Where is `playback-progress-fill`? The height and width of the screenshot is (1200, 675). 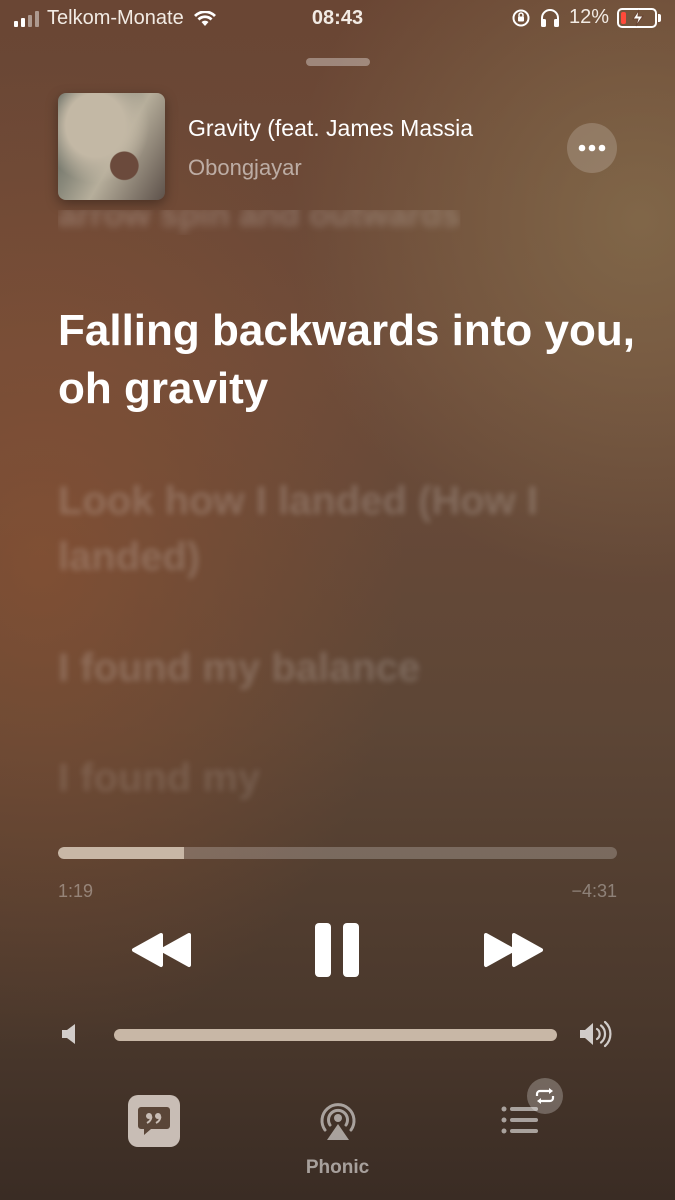
playback-progress-fill is located at coordinates (121, 853).